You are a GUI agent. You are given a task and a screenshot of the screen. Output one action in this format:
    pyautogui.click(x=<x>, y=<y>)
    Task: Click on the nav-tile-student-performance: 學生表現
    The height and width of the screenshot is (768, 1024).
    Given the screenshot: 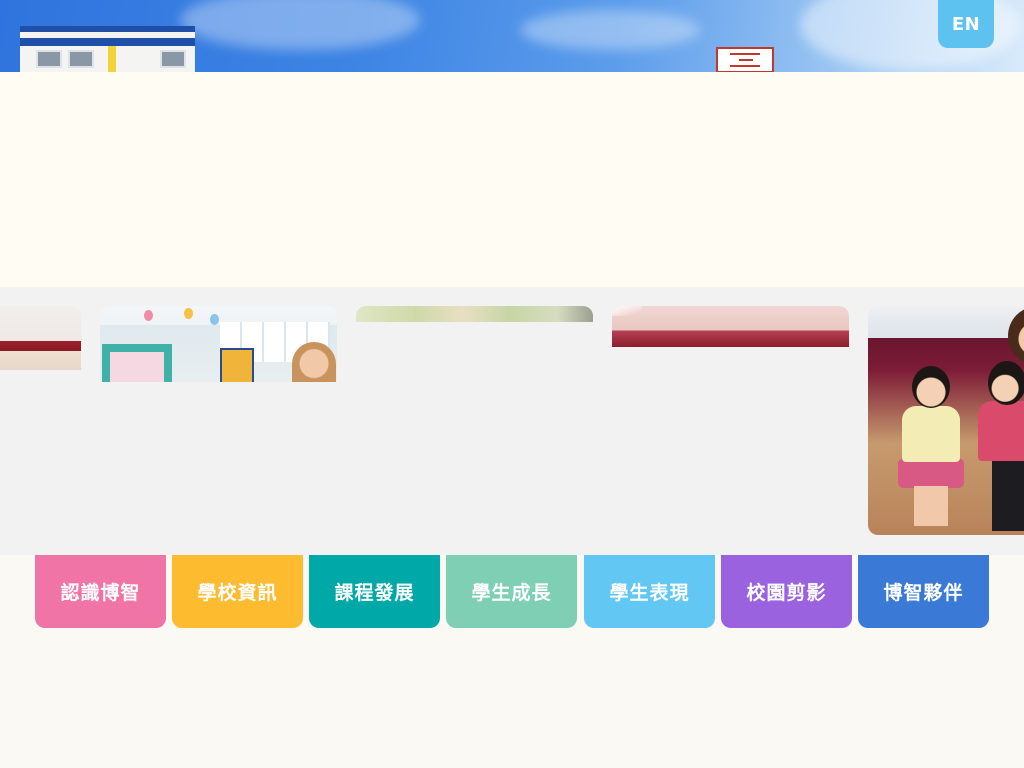 What is the action you would take?
    pyautogui.click(x=649, y=591)
    